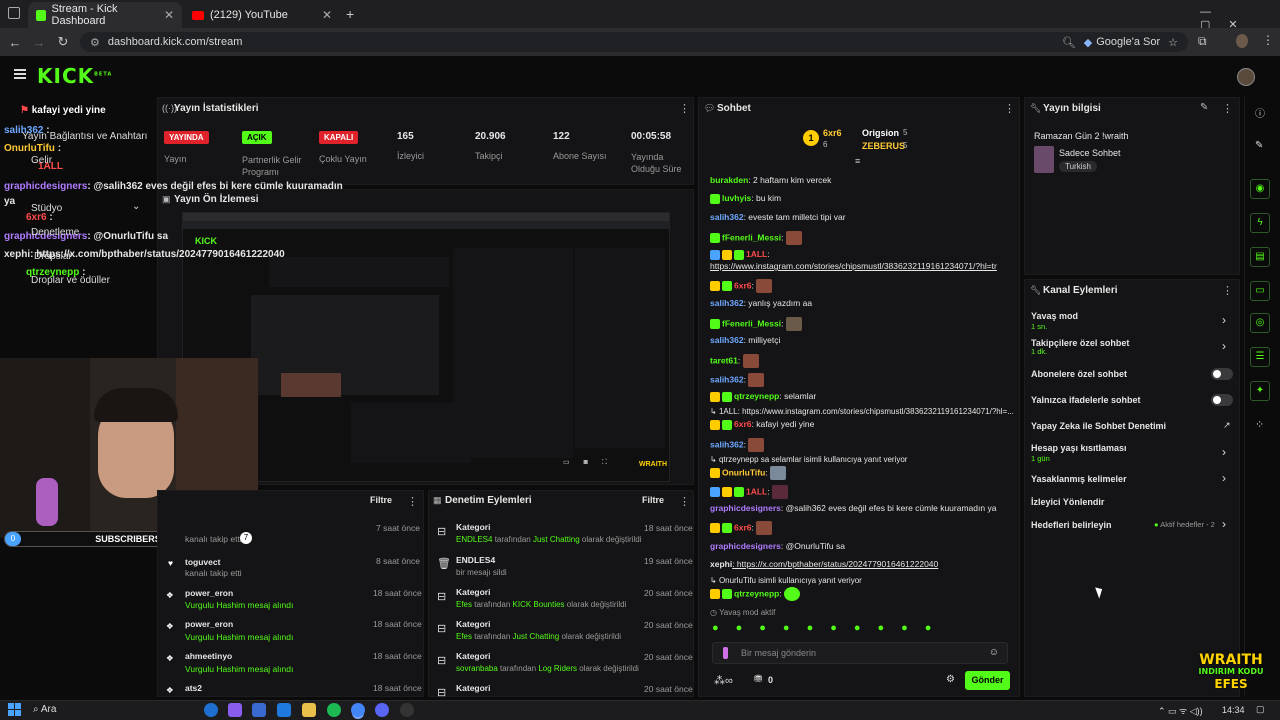  Describe the element at coordinates (14, 13) in the screenshot. I see `tab-search-icon` at that location.